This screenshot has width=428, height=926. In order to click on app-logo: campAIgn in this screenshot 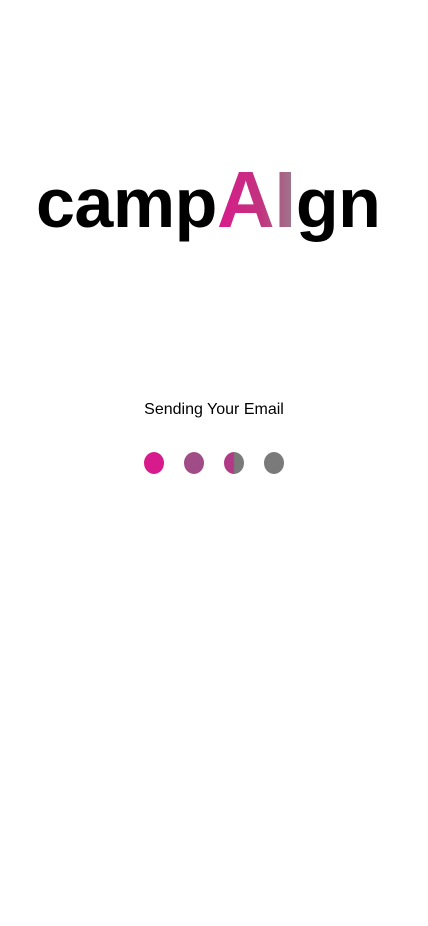, I will do `click(216, 199)`.